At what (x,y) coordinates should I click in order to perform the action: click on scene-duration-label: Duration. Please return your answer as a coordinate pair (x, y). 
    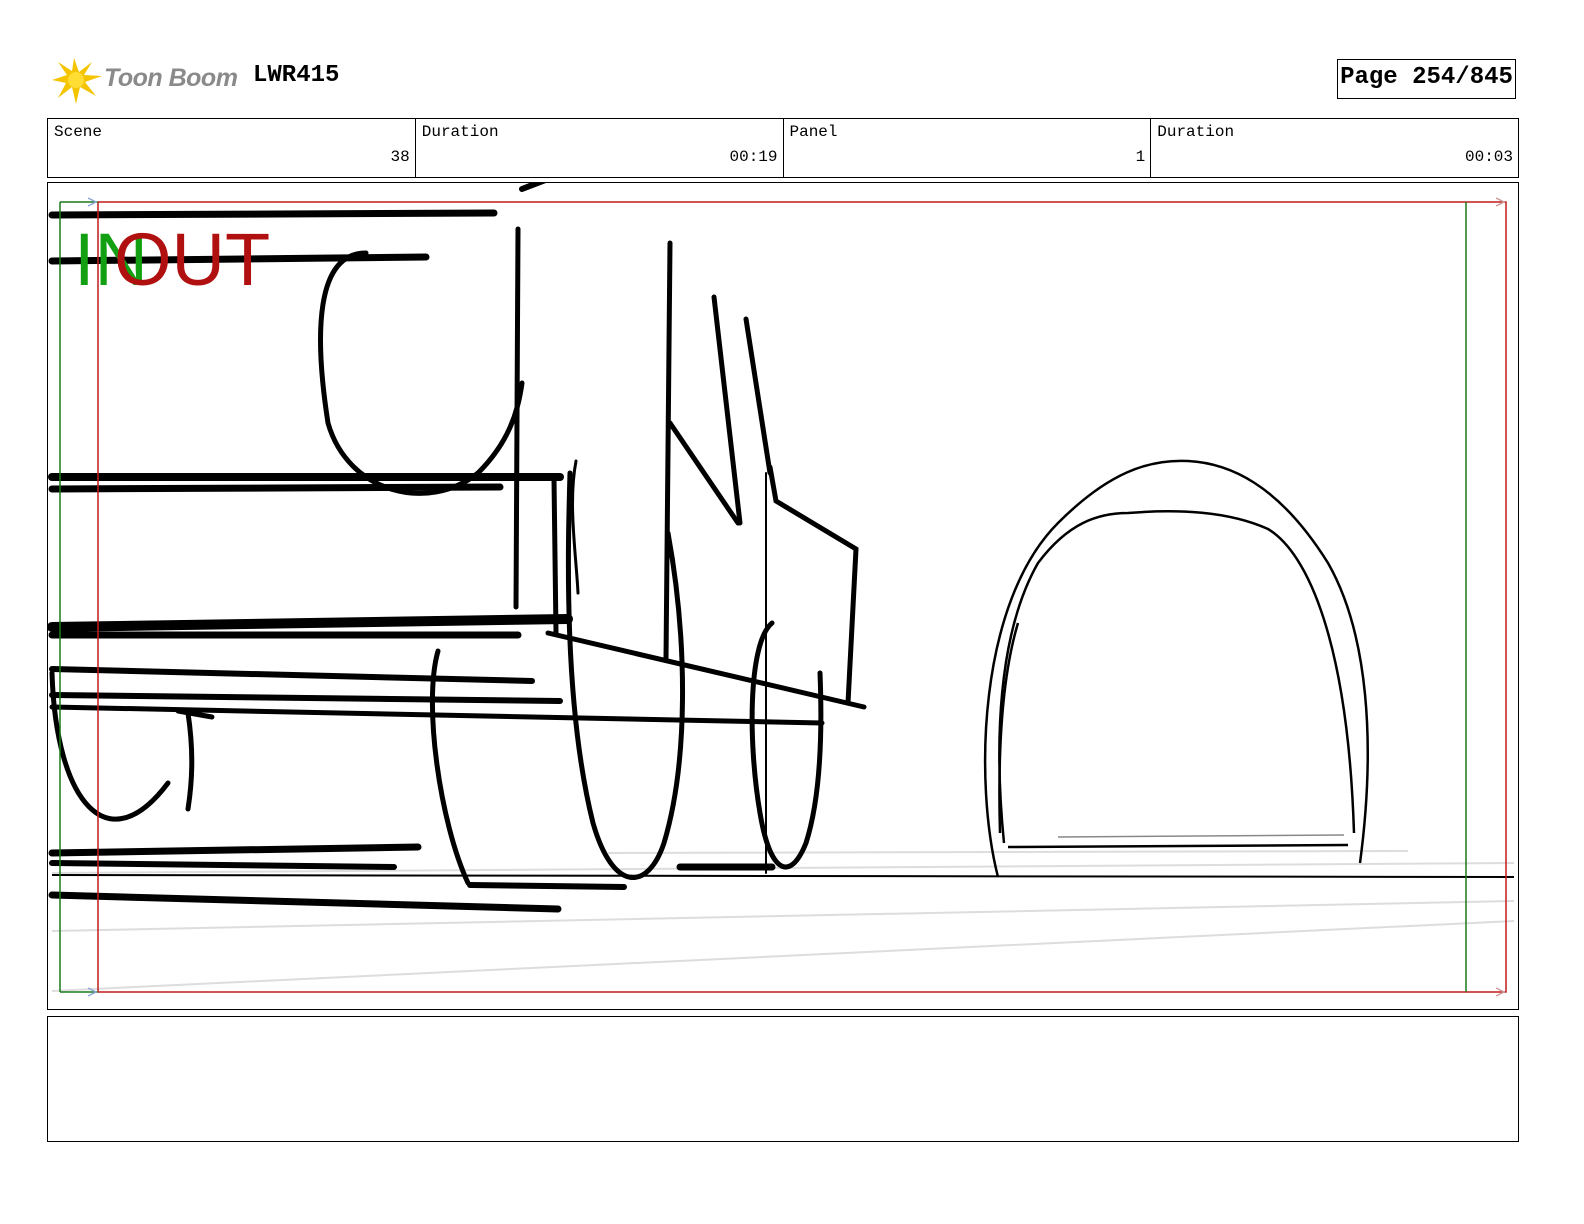
    Looking at the image, I should click on (460, 132).